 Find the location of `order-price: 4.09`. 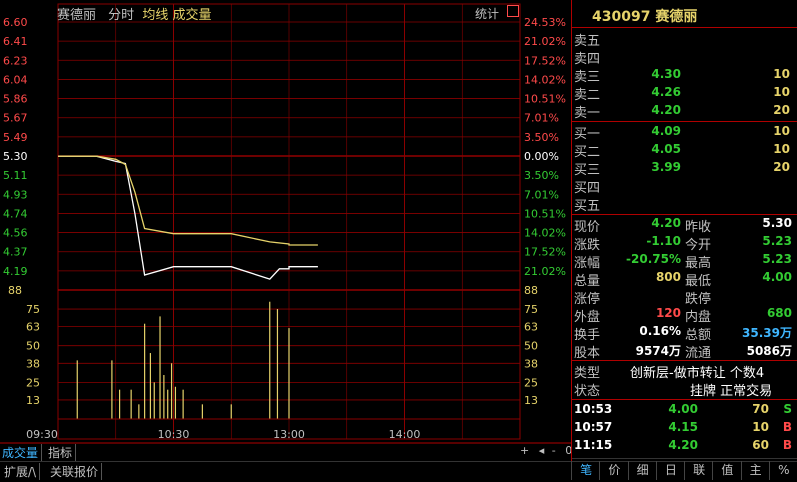

order-price: 4.09 is located at coordinates (666, 131).